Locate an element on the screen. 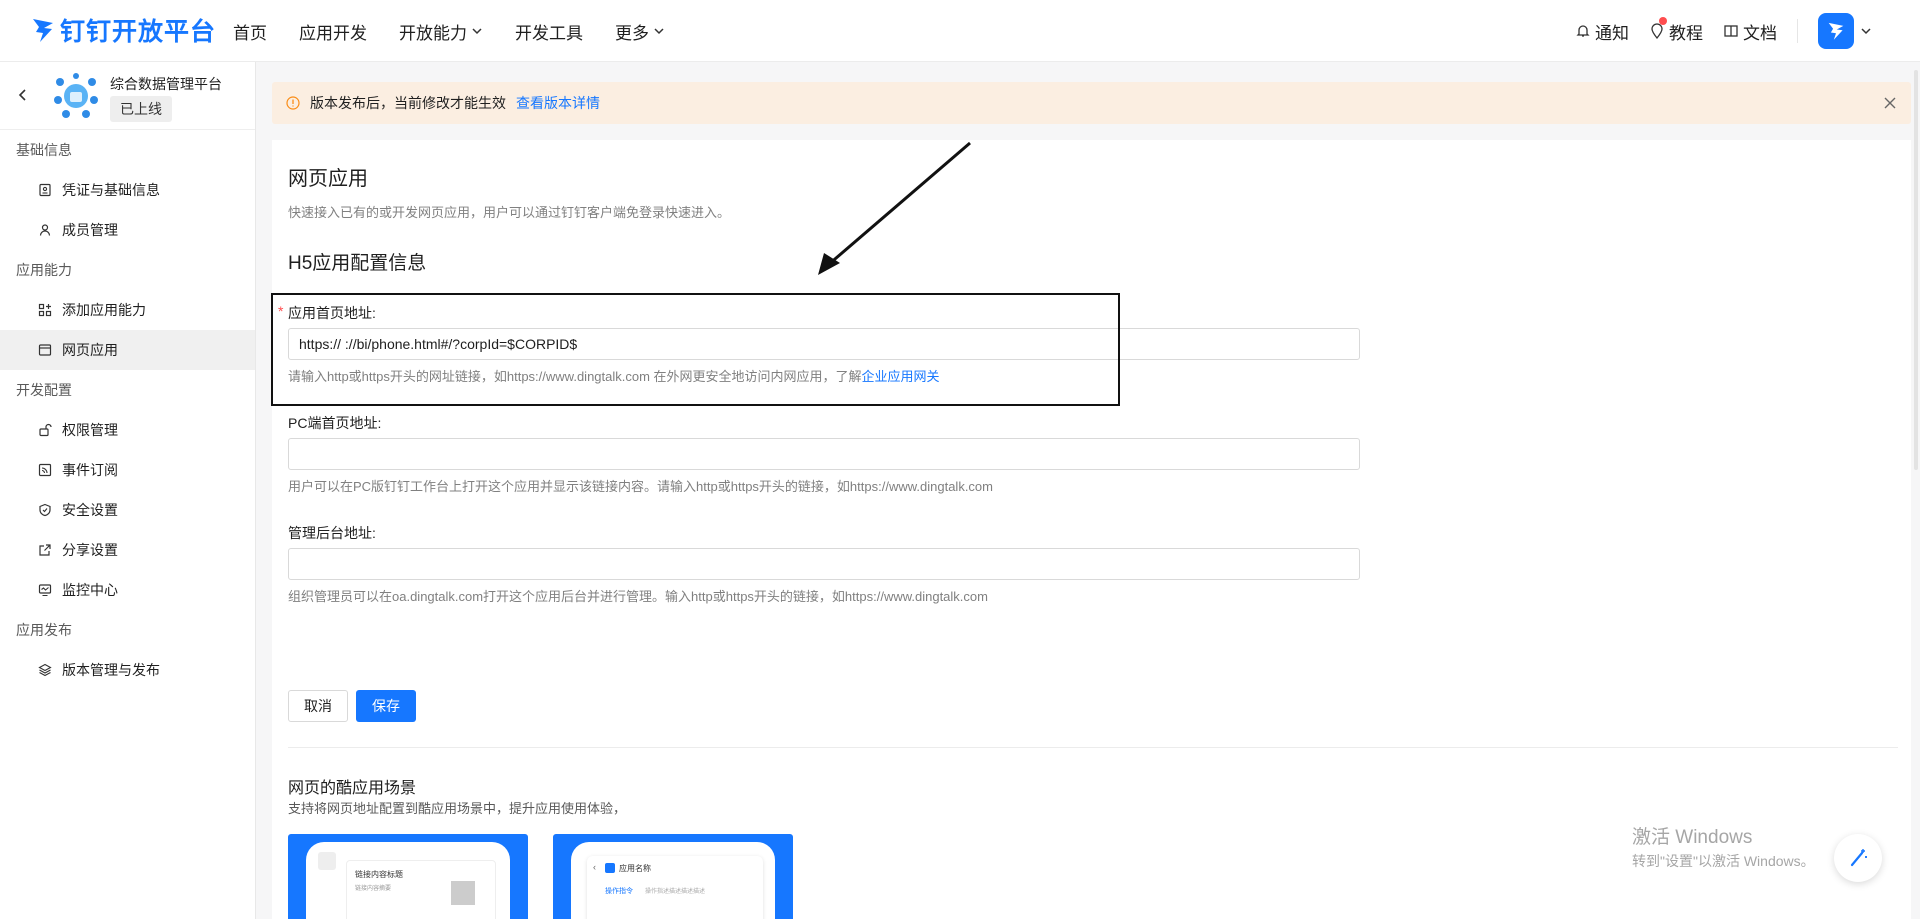  annotation-arrow is located at coordinates (894, 208).